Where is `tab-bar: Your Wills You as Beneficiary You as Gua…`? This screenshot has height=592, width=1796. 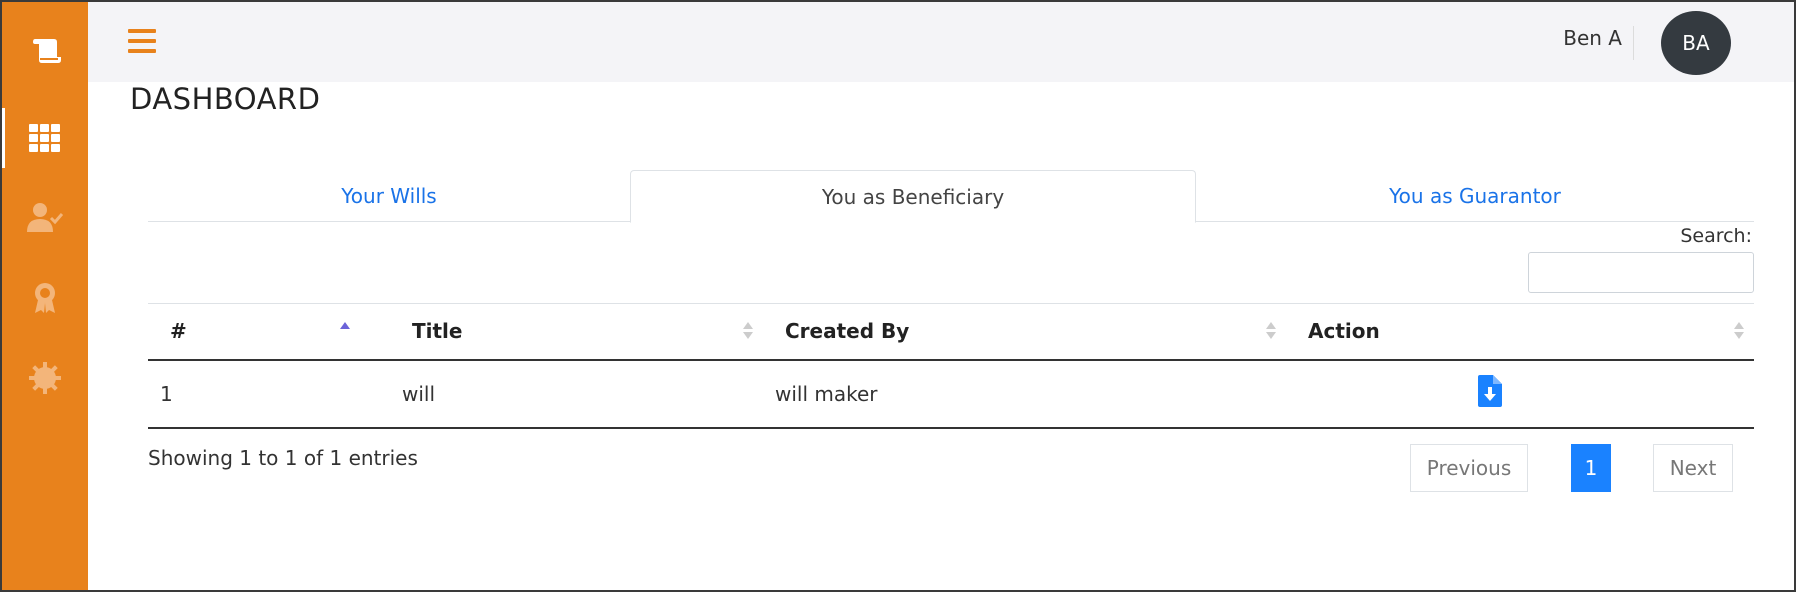 tab-bar: Your Wills You as Beneficiary You as Gua… is located at coordinates (951, 196).